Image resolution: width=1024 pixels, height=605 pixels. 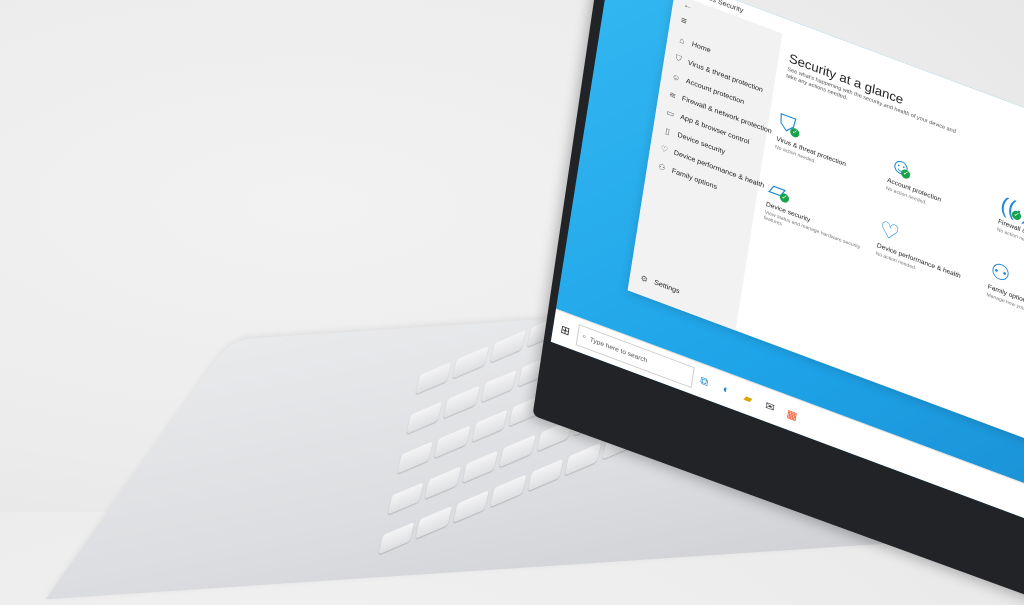 What do you see at coordinates (726, 390) in the screenshot?
I see `edge-icon: ◐` at bounding box center [726, 390].